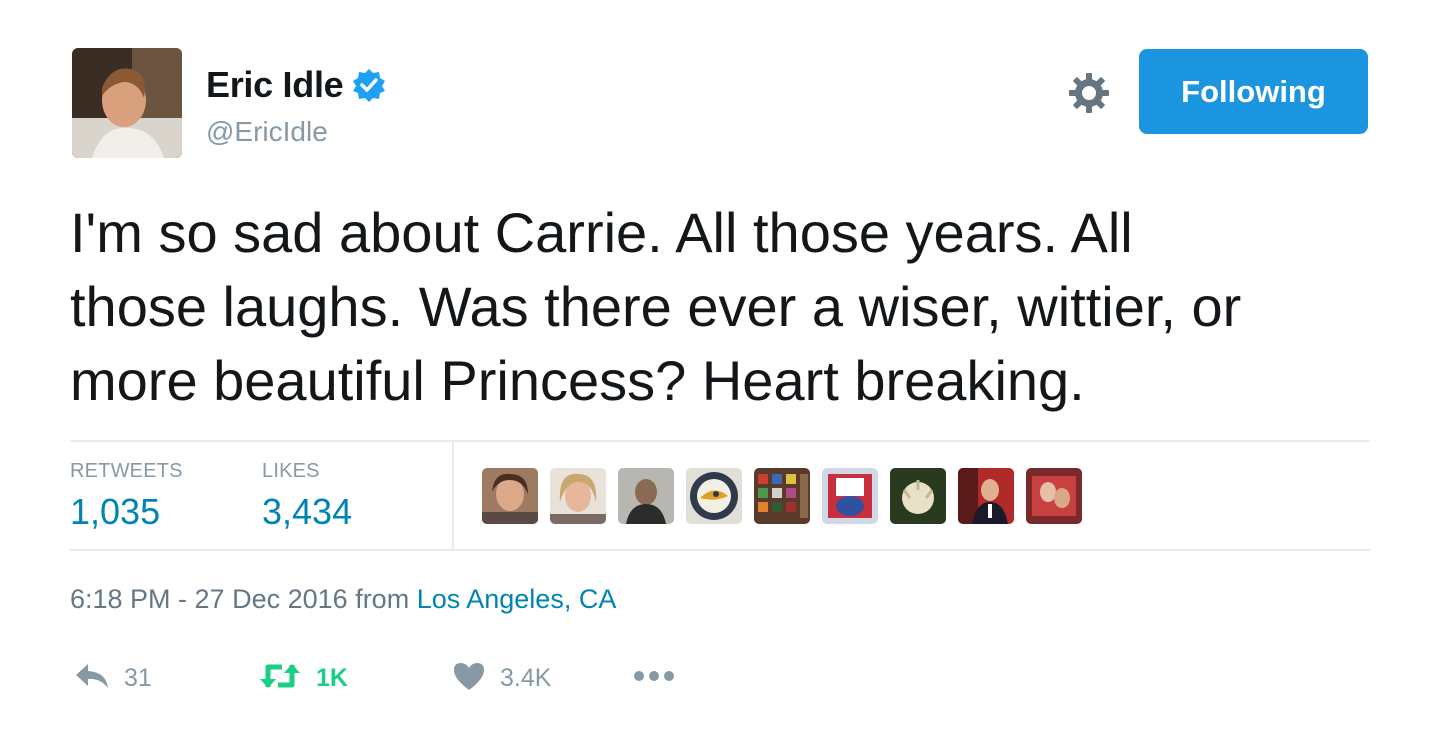  I want to click on author-name-row: Eric Idle, so click(296, 85).